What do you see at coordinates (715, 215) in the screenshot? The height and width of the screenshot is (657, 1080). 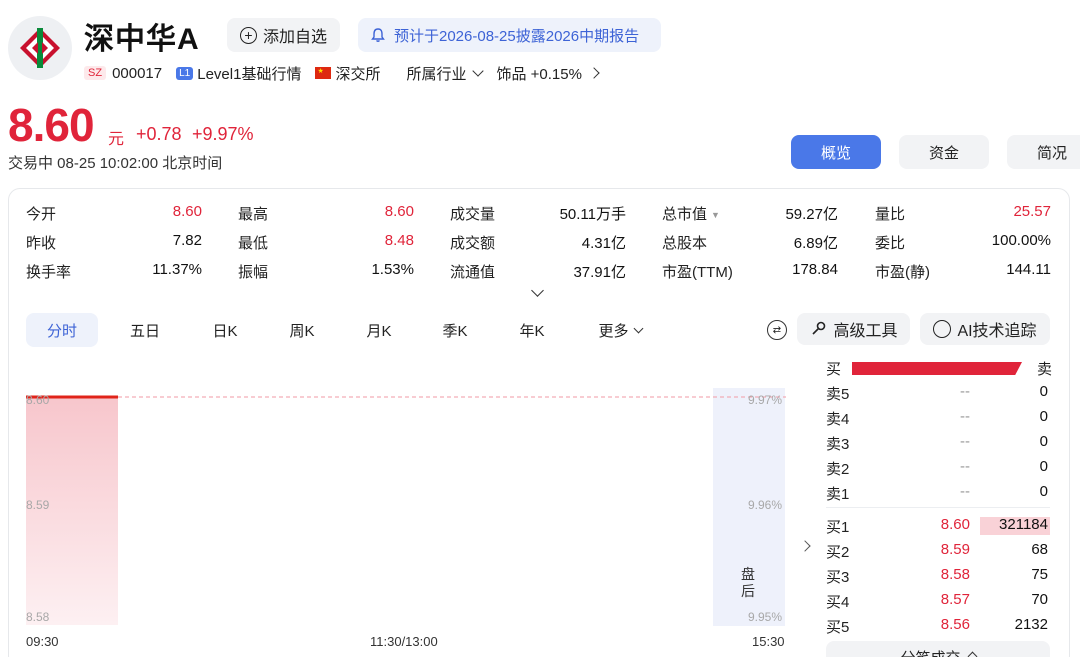 I see `caret-down-icon: ▼` at bounding box center [715, 215].